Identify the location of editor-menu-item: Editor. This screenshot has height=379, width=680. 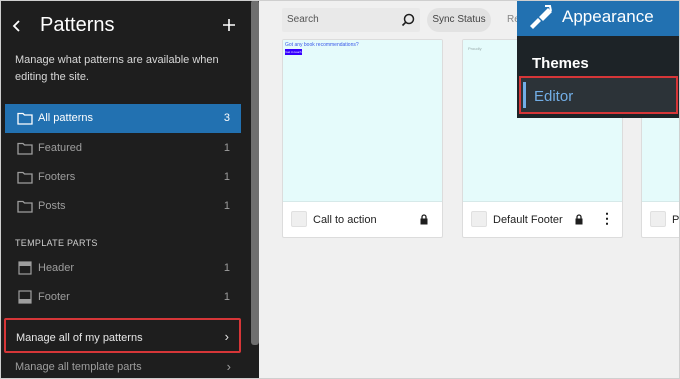
(598, 95).